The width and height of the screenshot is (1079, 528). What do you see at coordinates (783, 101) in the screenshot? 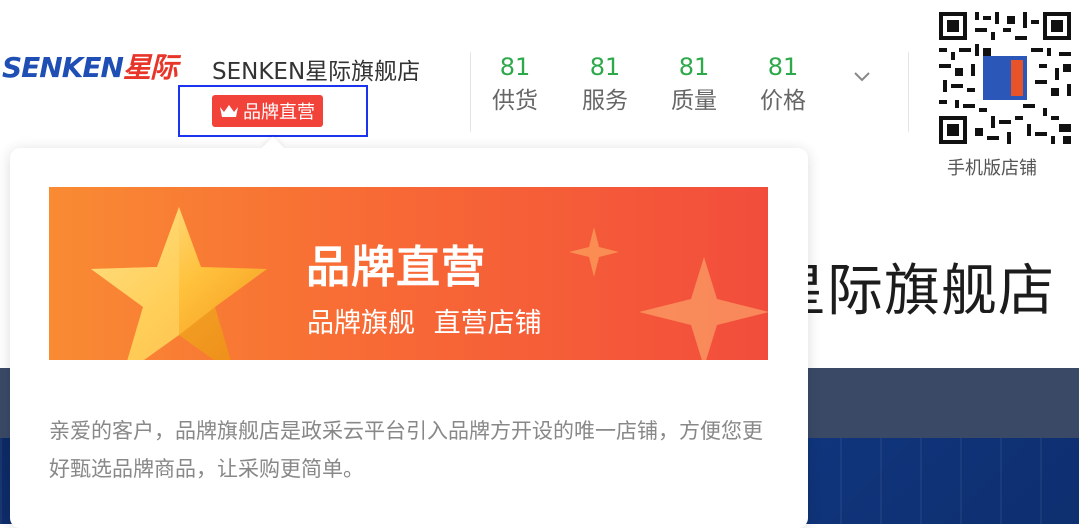
I see `score-label: 价格` at bounding box center [783, 101].